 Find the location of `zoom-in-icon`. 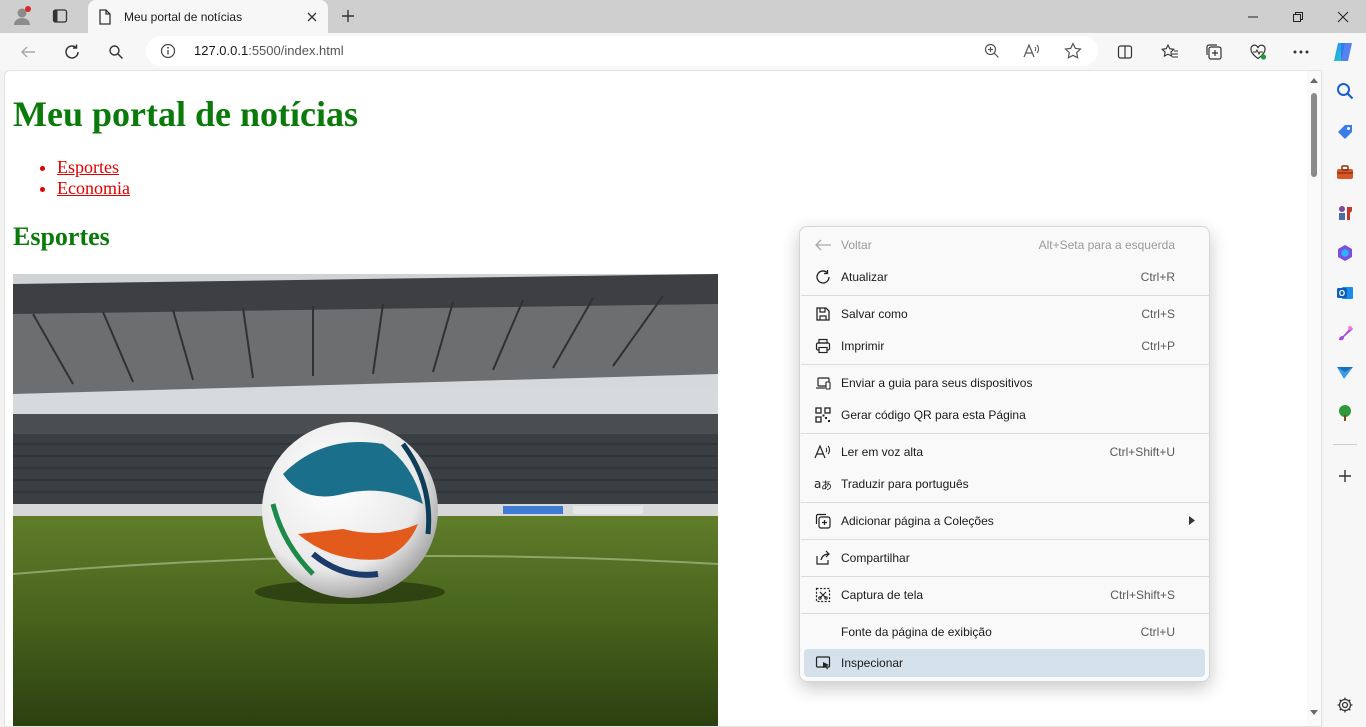

zoom-in-icon is located at coordinates (991, 50).